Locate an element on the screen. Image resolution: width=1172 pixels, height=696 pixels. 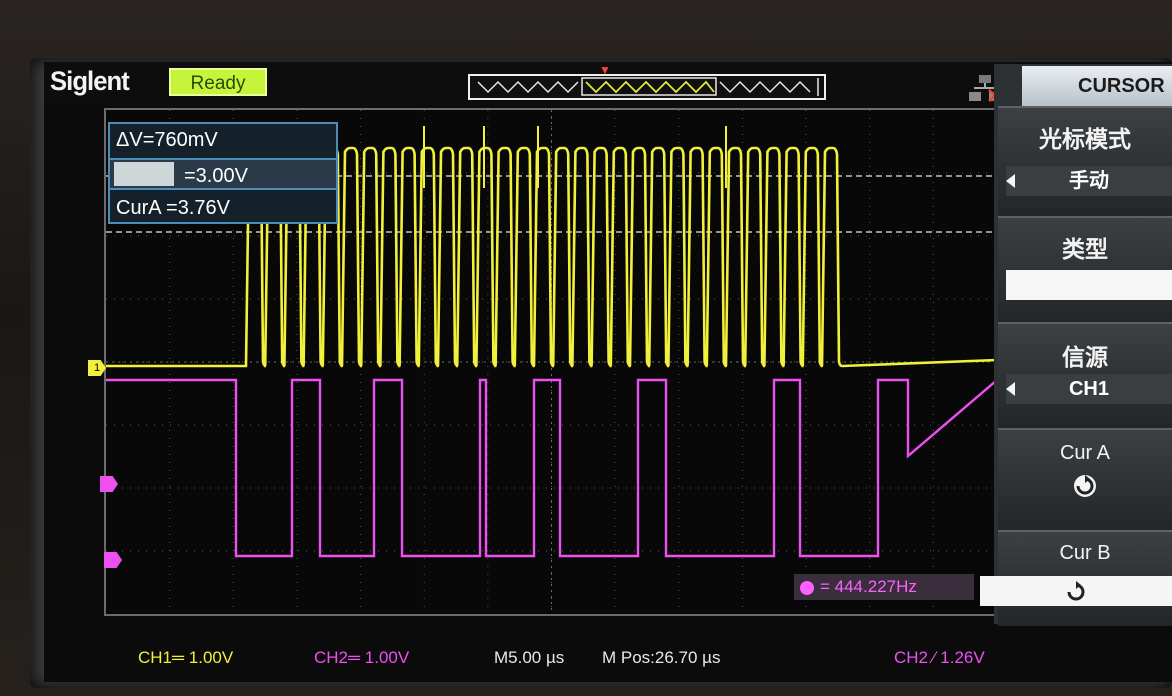
ch2-scale: CH2═ 1.00V is located at coordinates (361, 658).